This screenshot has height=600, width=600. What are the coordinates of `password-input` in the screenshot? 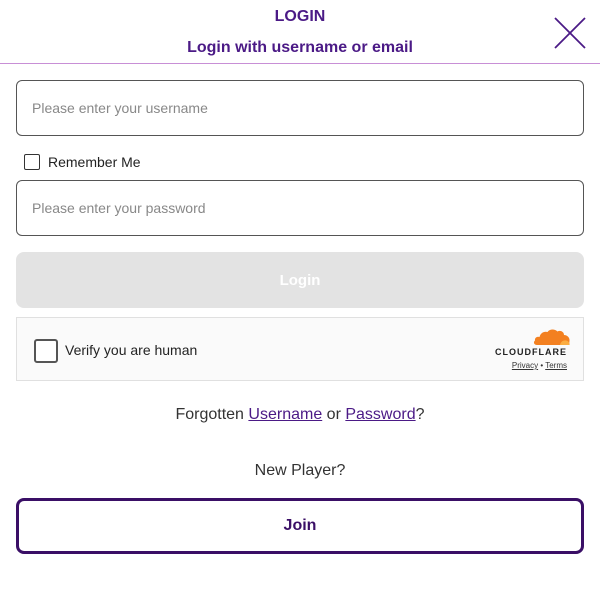 It's located at (300, 208).